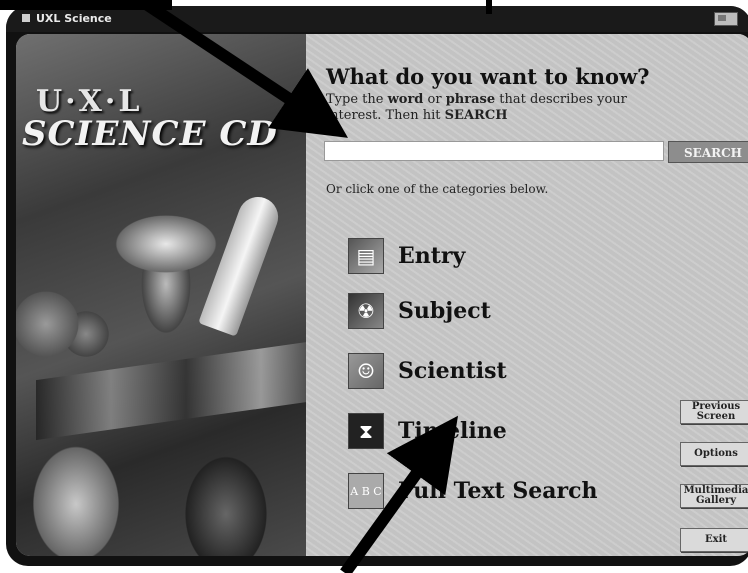  I want to click on category-full-text-search: A B C Full Text Search, so click(473, 491).